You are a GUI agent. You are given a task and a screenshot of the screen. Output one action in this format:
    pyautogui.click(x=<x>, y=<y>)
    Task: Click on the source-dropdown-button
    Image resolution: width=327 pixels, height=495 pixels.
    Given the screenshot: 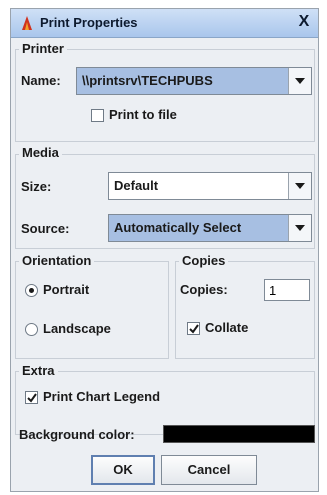 What is the action you would take?
    pyautogui.click(x=299, y=228)
    